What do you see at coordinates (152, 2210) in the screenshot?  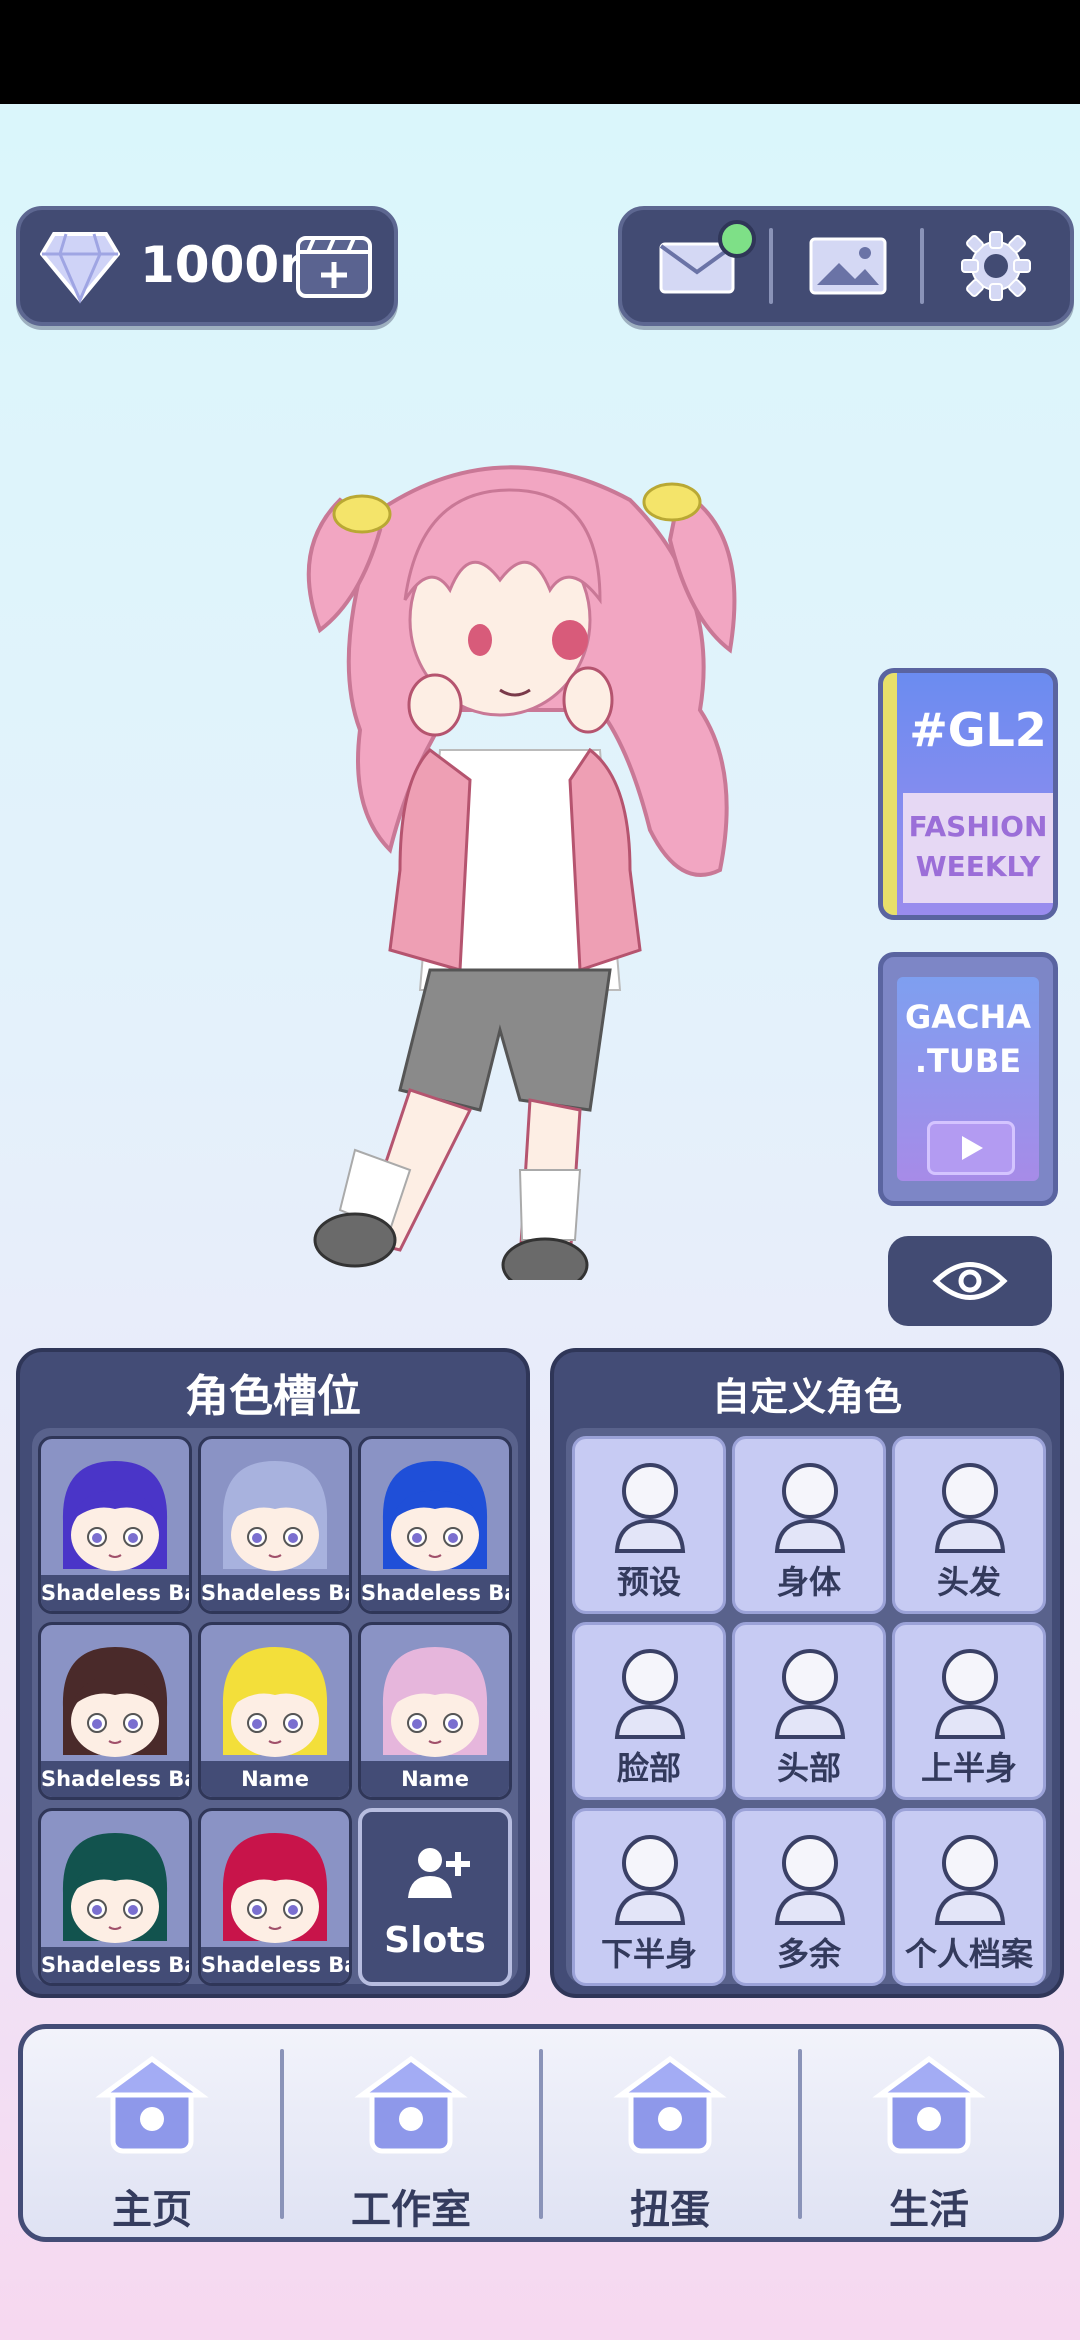 I see `nav-item-label: 主页` at bounding box center [152, 2210].